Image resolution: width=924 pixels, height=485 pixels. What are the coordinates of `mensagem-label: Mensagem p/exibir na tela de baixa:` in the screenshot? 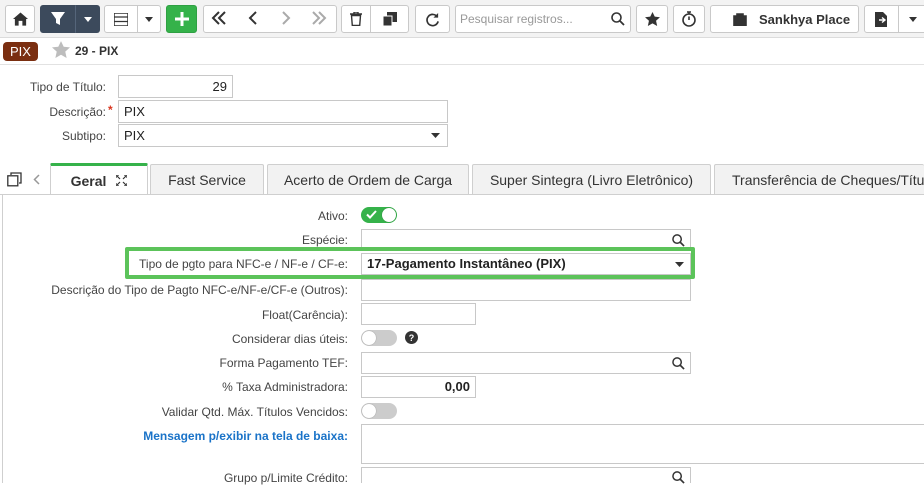 It's located at (245, 436).